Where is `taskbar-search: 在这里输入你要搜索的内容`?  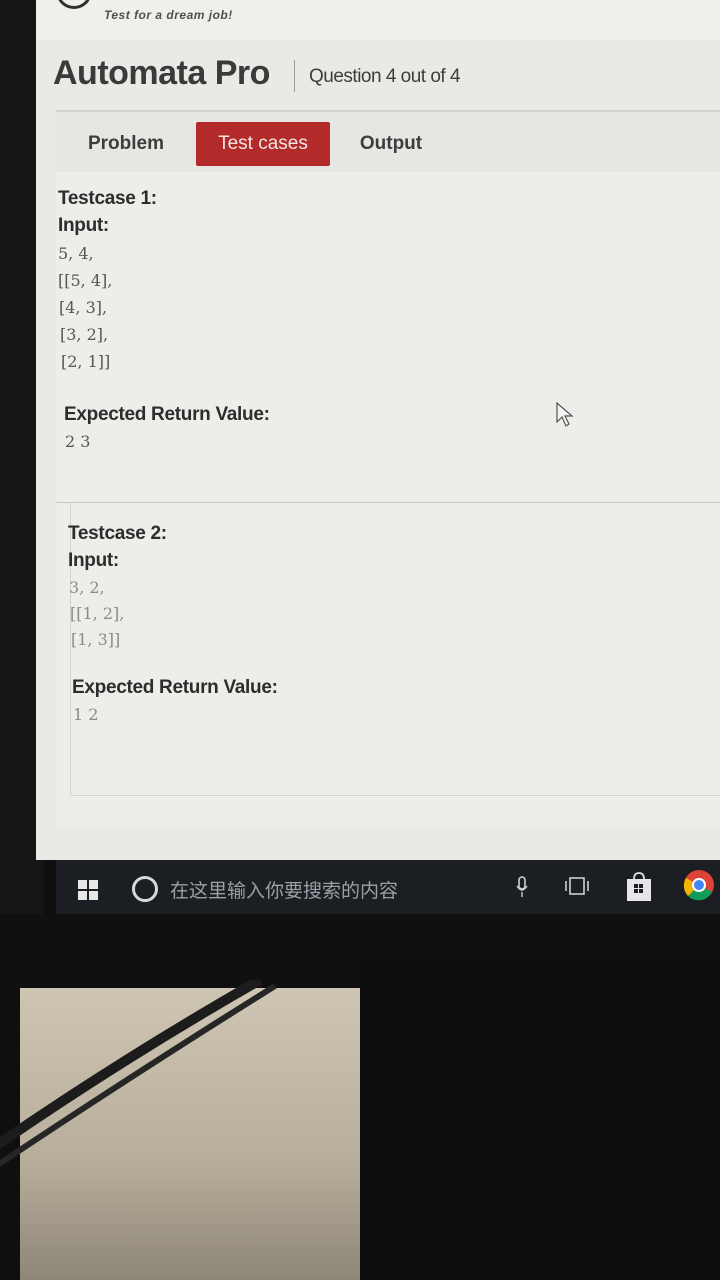 taskbar-search: 在这里输入你要搜索的内容 is located at coordinates (300, 888).